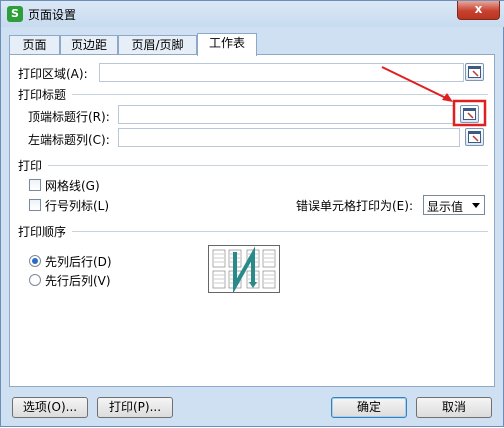  Describe the element at coordinates (476, 205) in the screenshot. I see `chevron-down-icon` at that location.